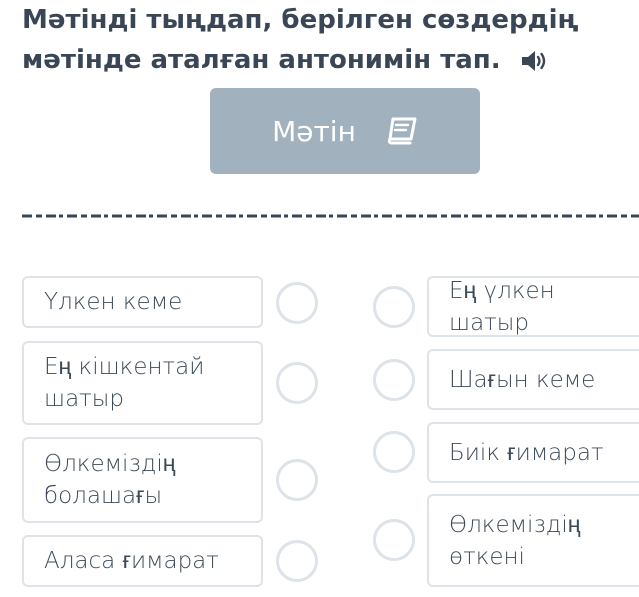 This screenshot has width=639, height=597. Describe the element at coordinates (113, 302) in the screenshot. I see `left-card-1-text: Үлкен кеме` at that location.